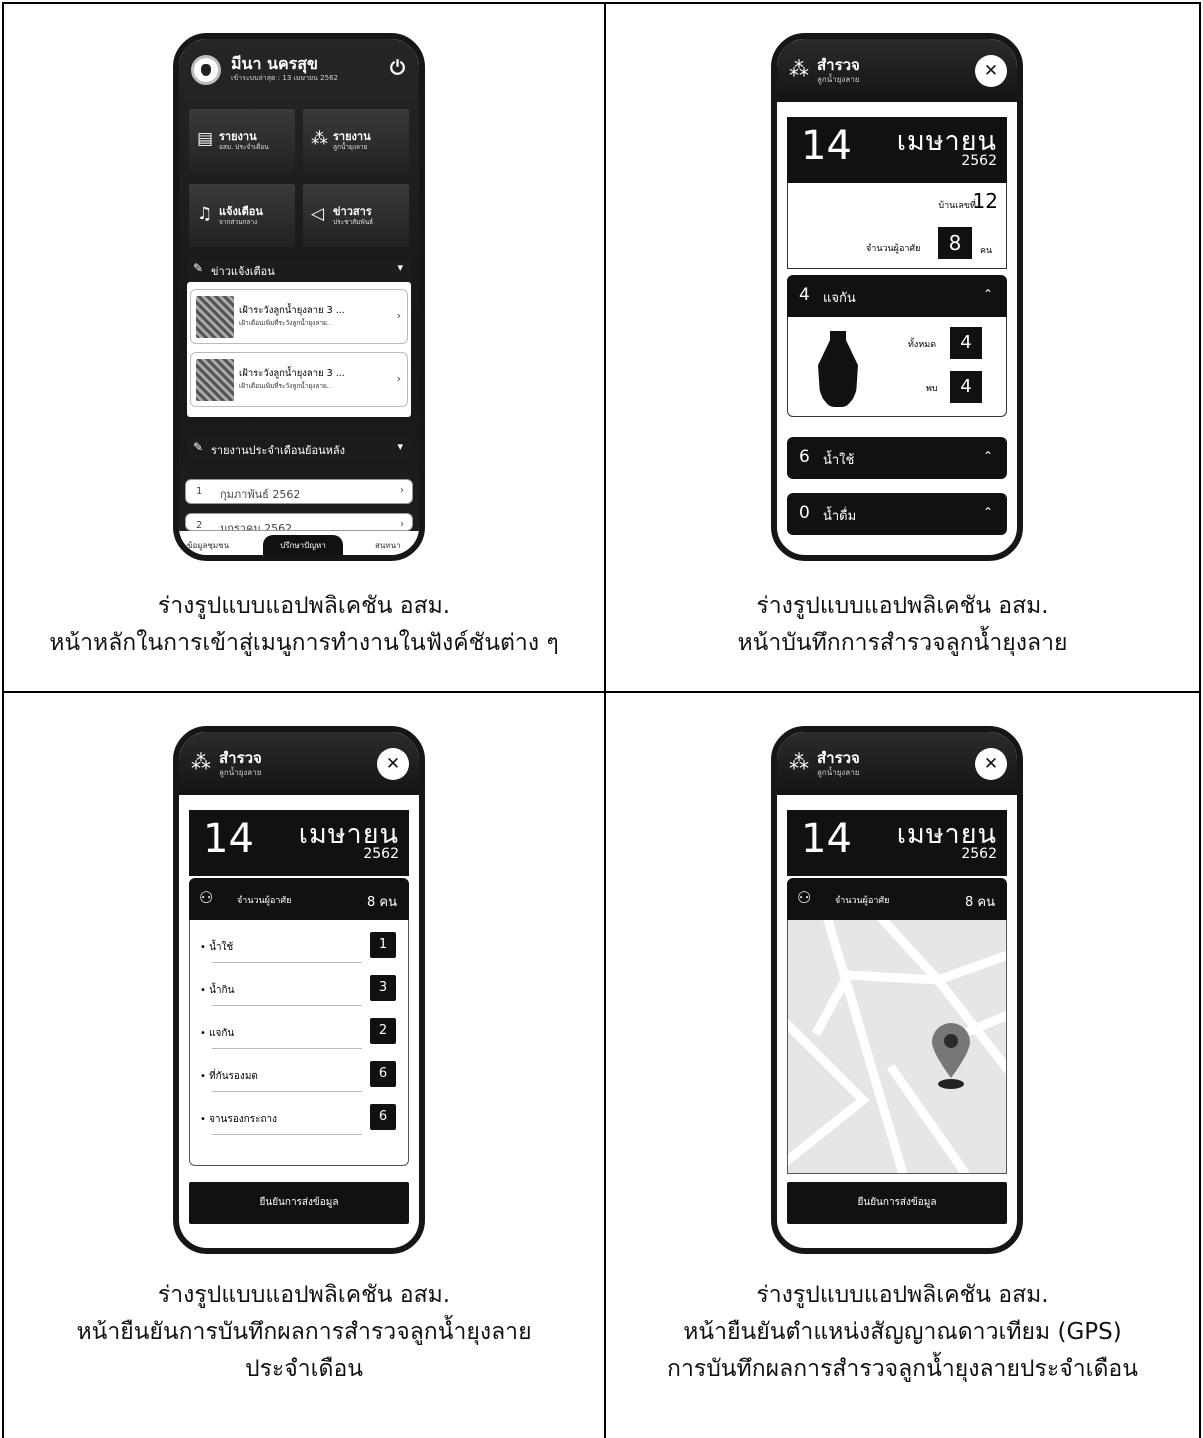 This screenshot has width=1203, height=1438. I want to click on found-value: 4, so click(966, 387).